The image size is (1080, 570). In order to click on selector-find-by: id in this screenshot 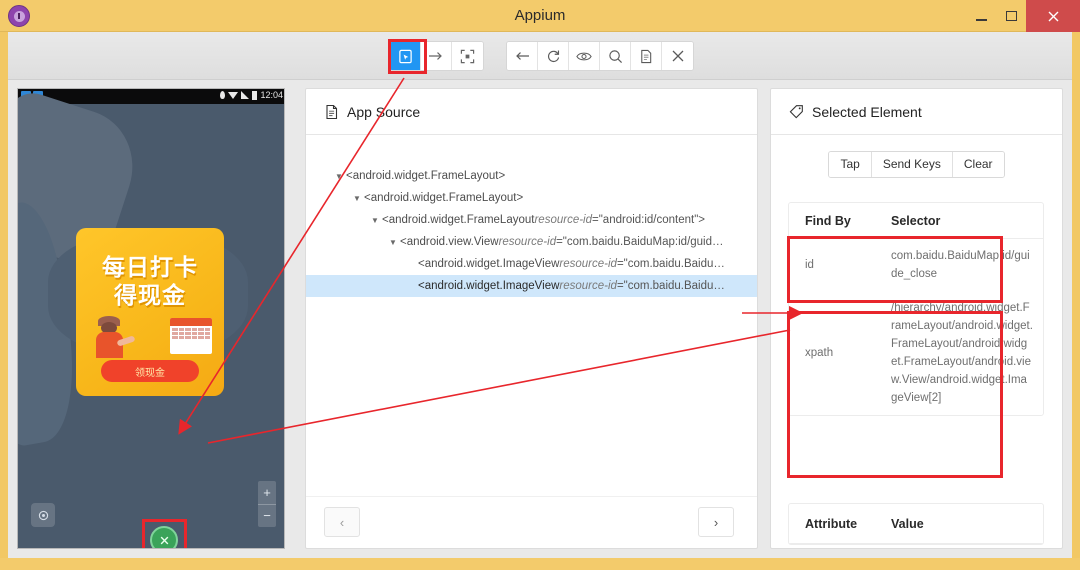, I will do `click(809, 265)`.